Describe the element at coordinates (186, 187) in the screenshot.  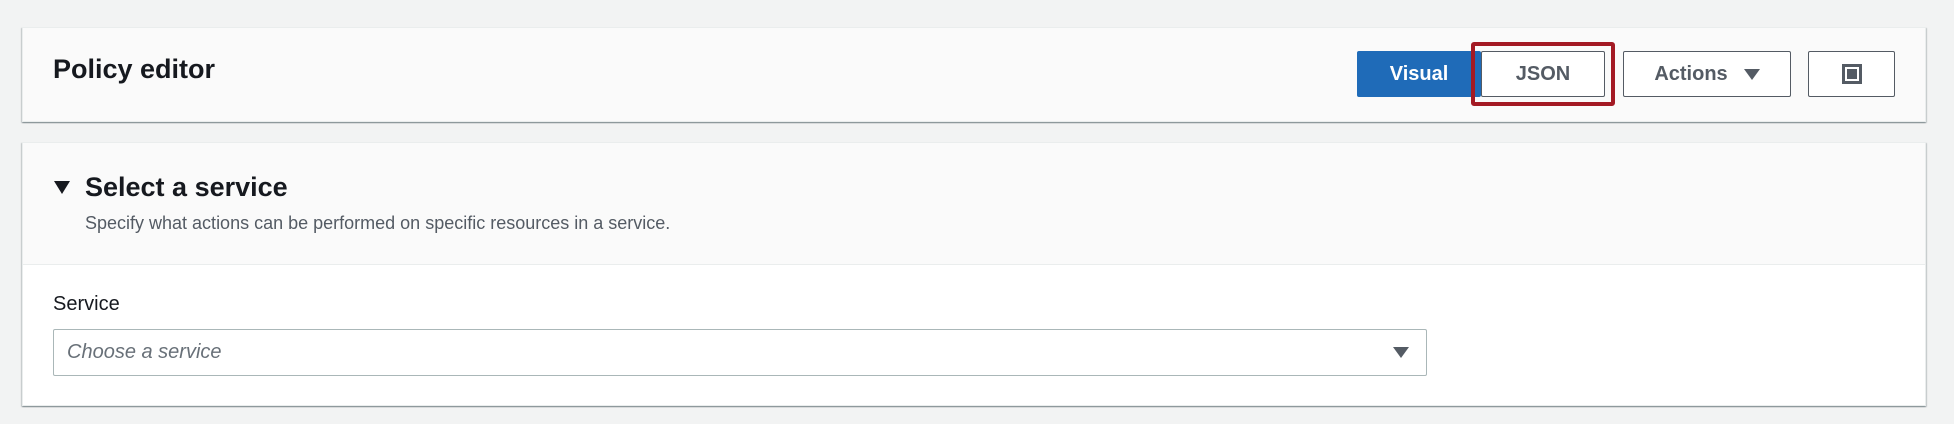
I see `select-service-title: Select a service` at that location.